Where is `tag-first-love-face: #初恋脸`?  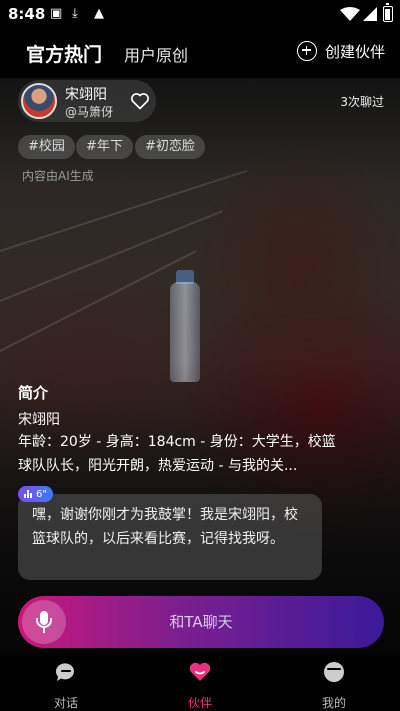 tag-first-love-face: #初恋脸 is located at coordinates (170, 147).